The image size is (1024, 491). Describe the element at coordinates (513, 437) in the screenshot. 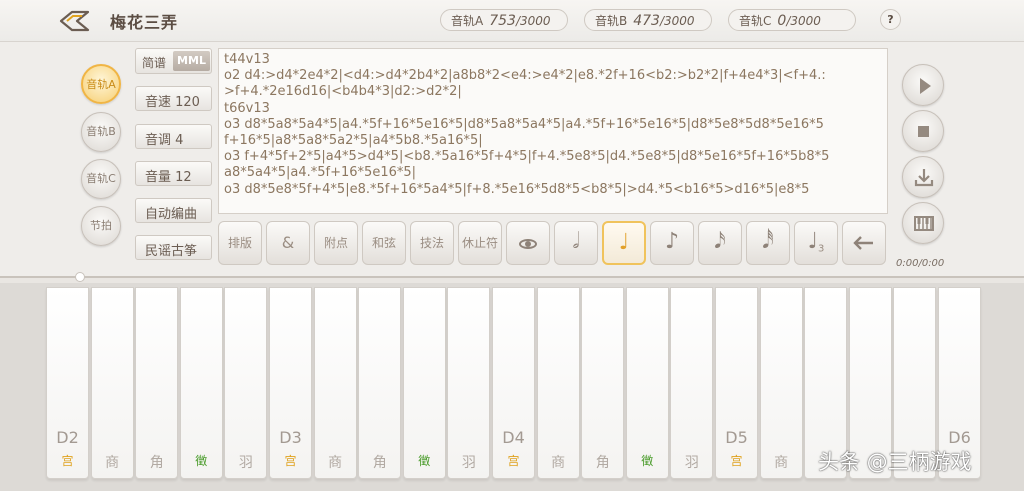

I see `key-note-label: D4` at that location.